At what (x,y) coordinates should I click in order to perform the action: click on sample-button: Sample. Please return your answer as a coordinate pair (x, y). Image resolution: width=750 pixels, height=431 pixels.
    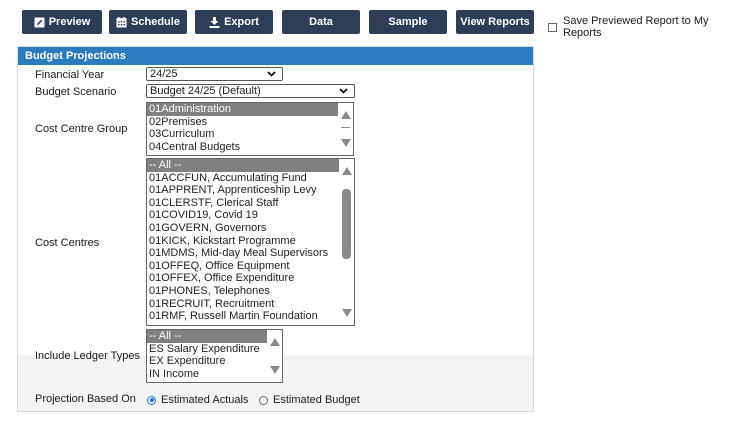
    Looking at the image, I should click on (408, 22).